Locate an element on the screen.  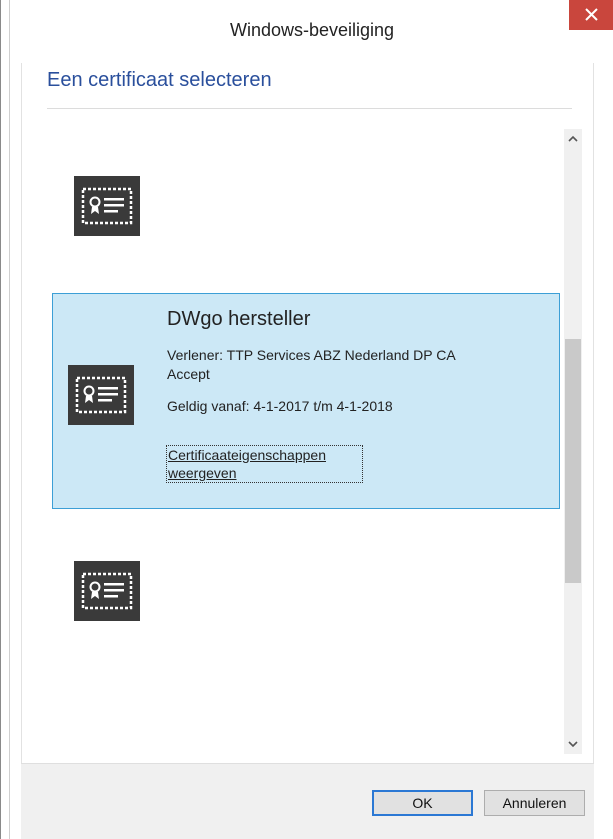
window-title: Windows-beveiliging is located at coordinates (312, 30).